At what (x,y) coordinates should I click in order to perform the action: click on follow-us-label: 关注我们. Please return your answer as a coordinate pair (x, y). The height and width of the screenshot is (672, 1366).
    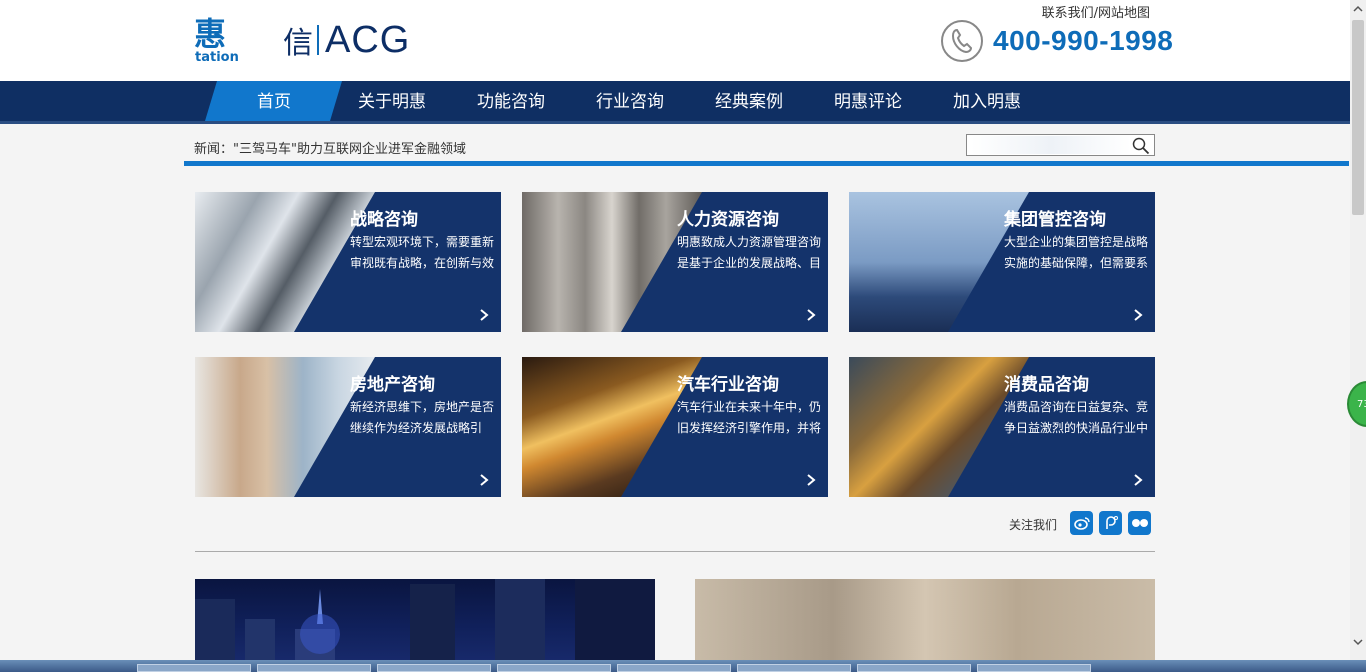
    Looking at the image, I should click on (1033, 525).